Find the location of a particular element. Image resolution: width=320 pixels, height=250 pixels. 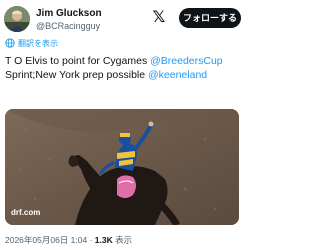

views-label: 表示 is located at coordinates (122, 240).